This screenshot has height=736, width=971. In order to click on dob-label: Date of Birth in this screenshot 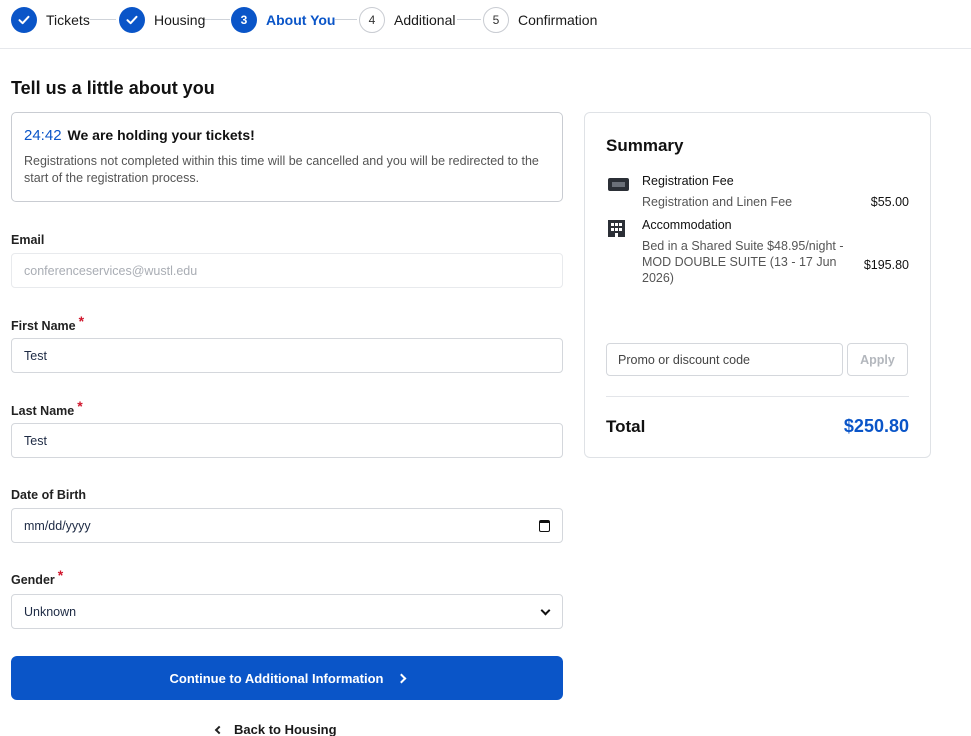, I will do `click(48, 495)`.